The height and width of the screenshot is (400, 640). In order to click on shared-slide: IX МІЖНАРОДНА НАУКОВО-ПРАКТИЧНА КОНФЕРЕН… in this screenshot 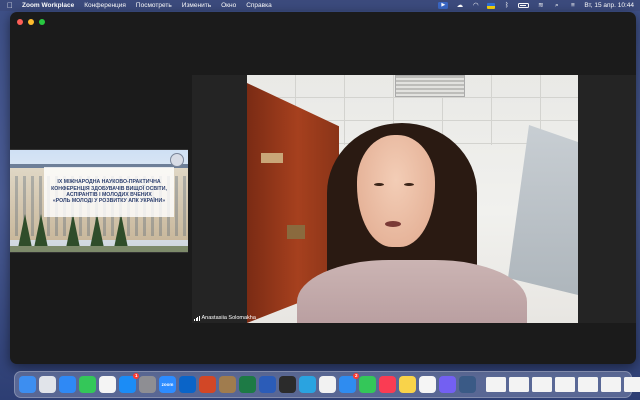, I will do `click(99, 201)`.